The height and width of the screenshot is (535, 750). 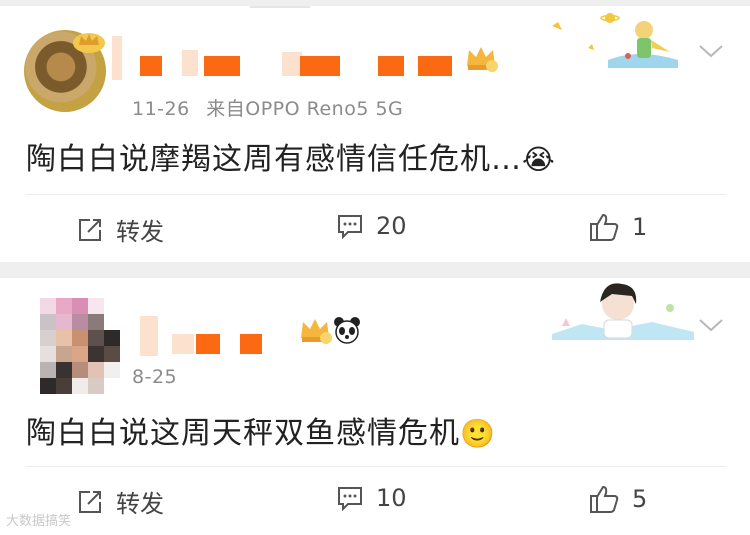 What do you see at coordinates (304, 109) in the screenshot?
I see `post-source: 来自OPPO Reno5 5G` at bounding box center [304, 109].